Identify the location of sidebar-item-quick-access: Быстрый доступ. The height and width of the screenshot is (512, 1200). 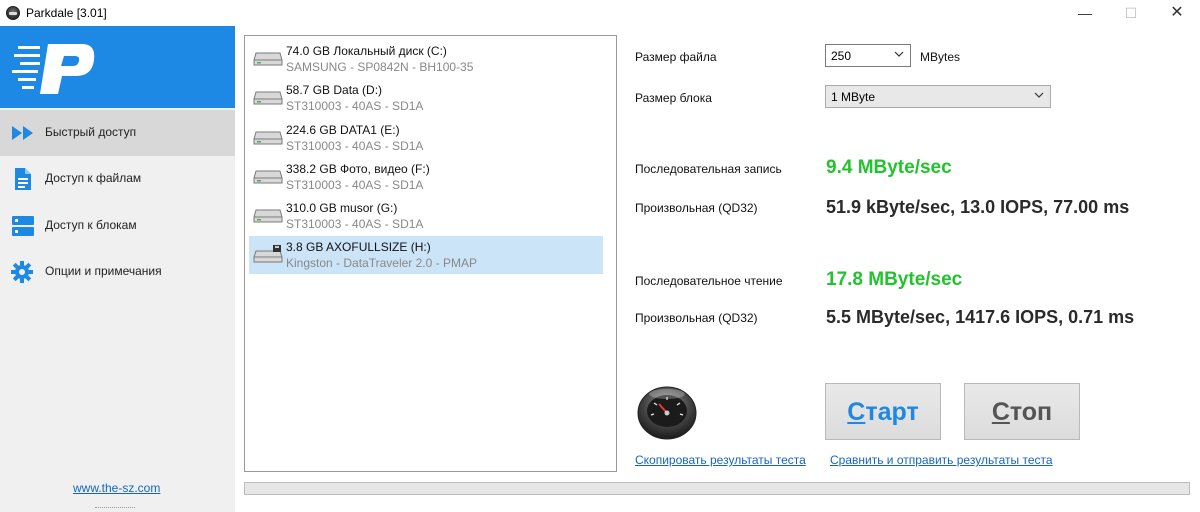
(117, 133).